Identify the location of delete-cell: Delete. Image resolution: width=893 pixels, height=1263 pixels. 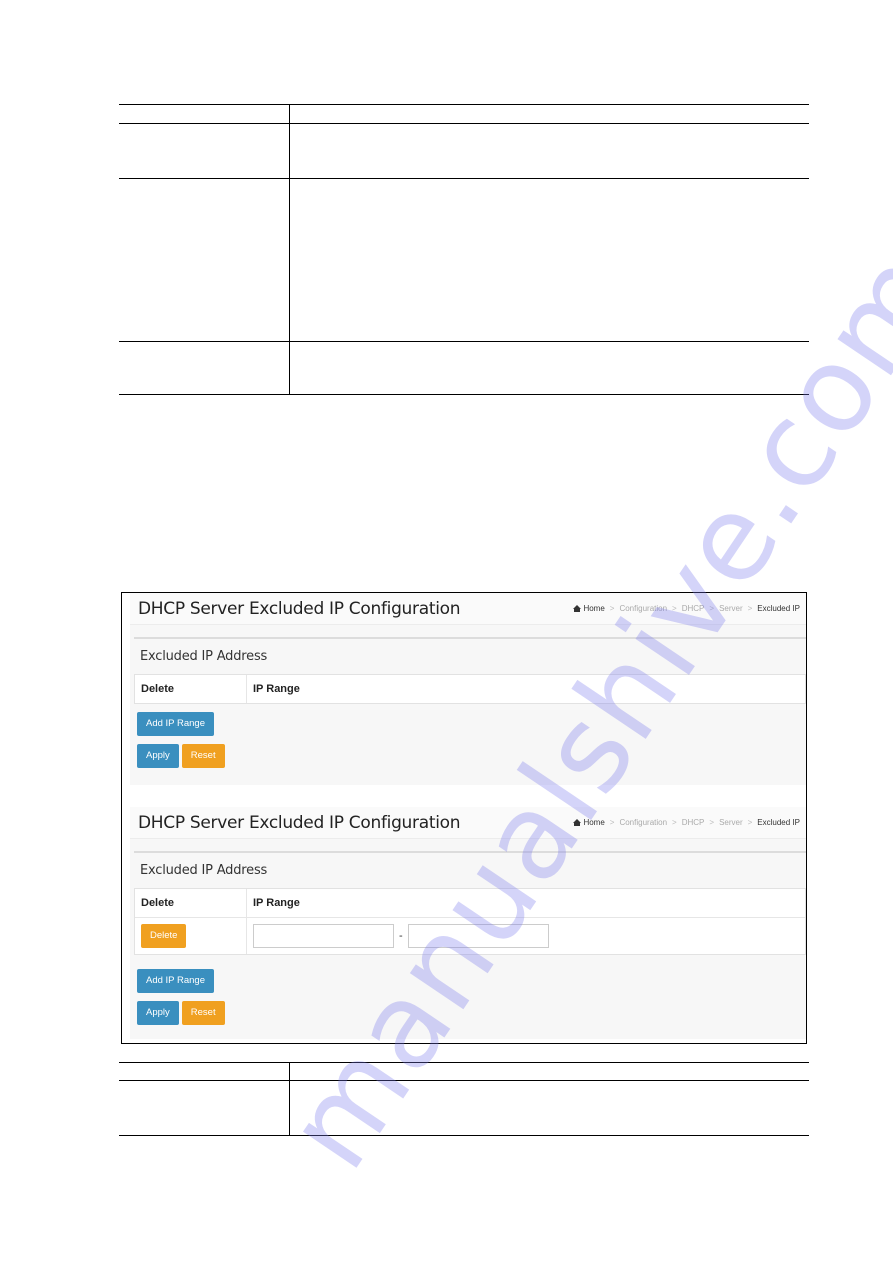
(191, 936).